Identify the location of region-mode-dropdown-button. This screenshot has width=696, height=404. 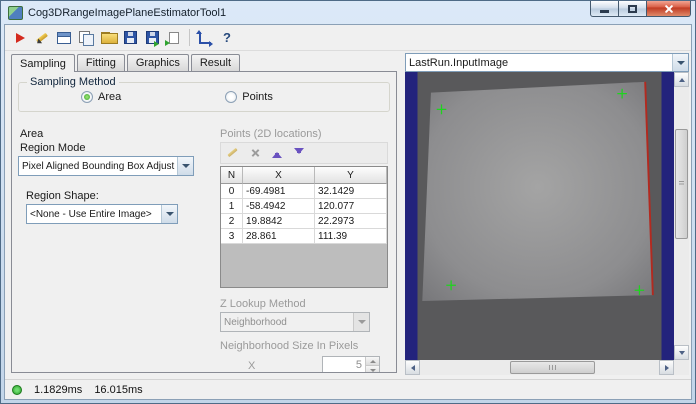
(185, 166).